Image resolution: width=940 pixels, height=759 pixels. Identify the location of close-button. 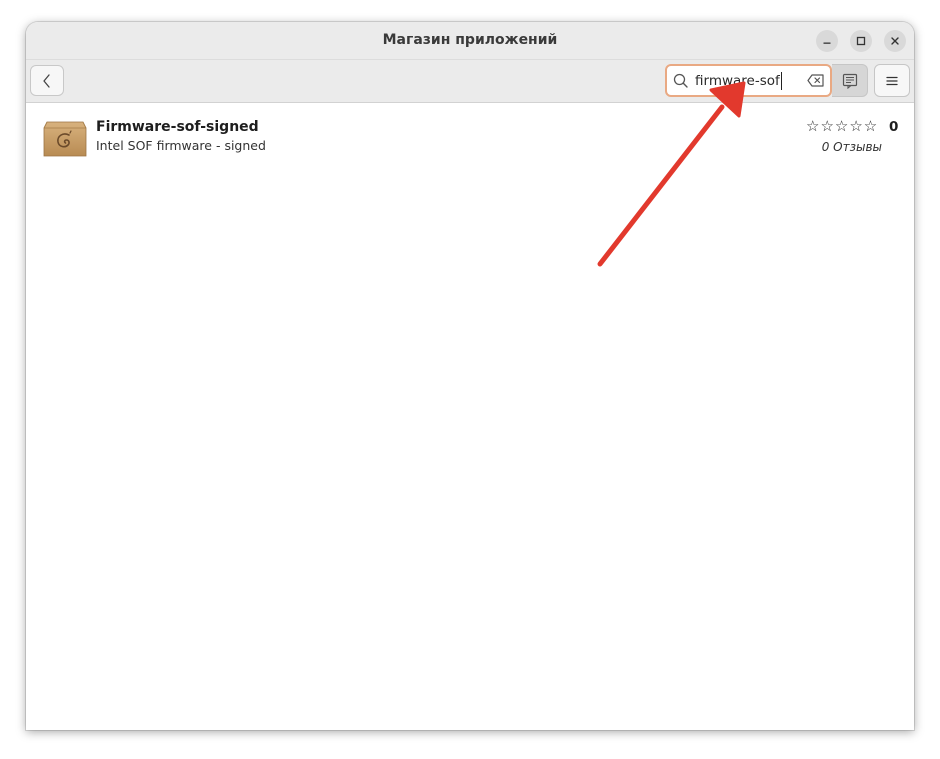
(895, 41).